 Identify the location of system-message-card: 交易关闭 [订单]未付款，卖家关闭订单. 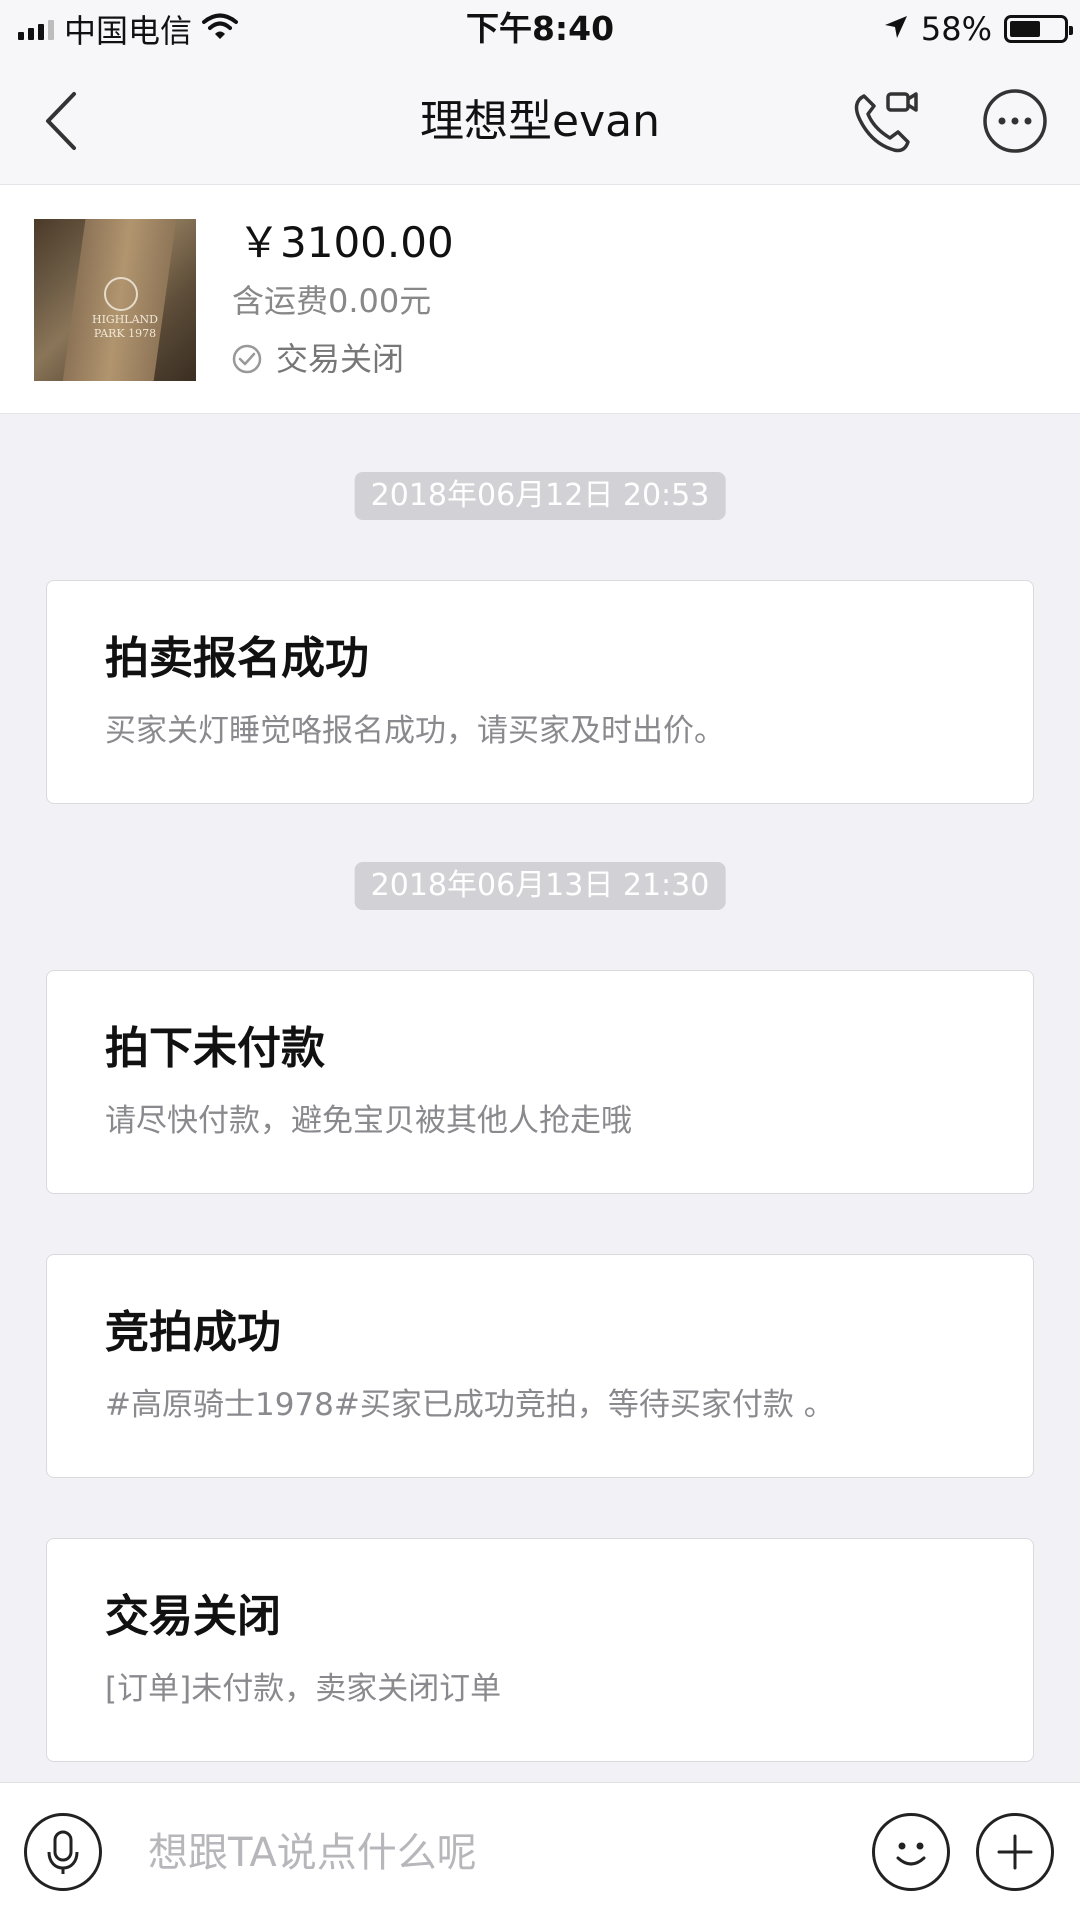
(540, 1650).